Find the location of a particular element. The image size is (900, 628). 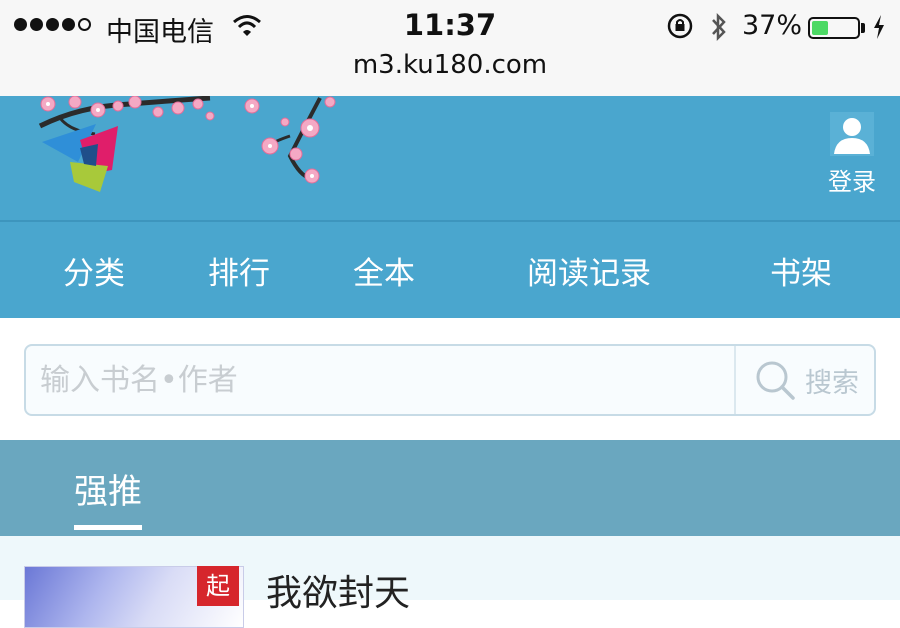

address-bar-url: m3.ku180.com is located at coordinates (450, 65).